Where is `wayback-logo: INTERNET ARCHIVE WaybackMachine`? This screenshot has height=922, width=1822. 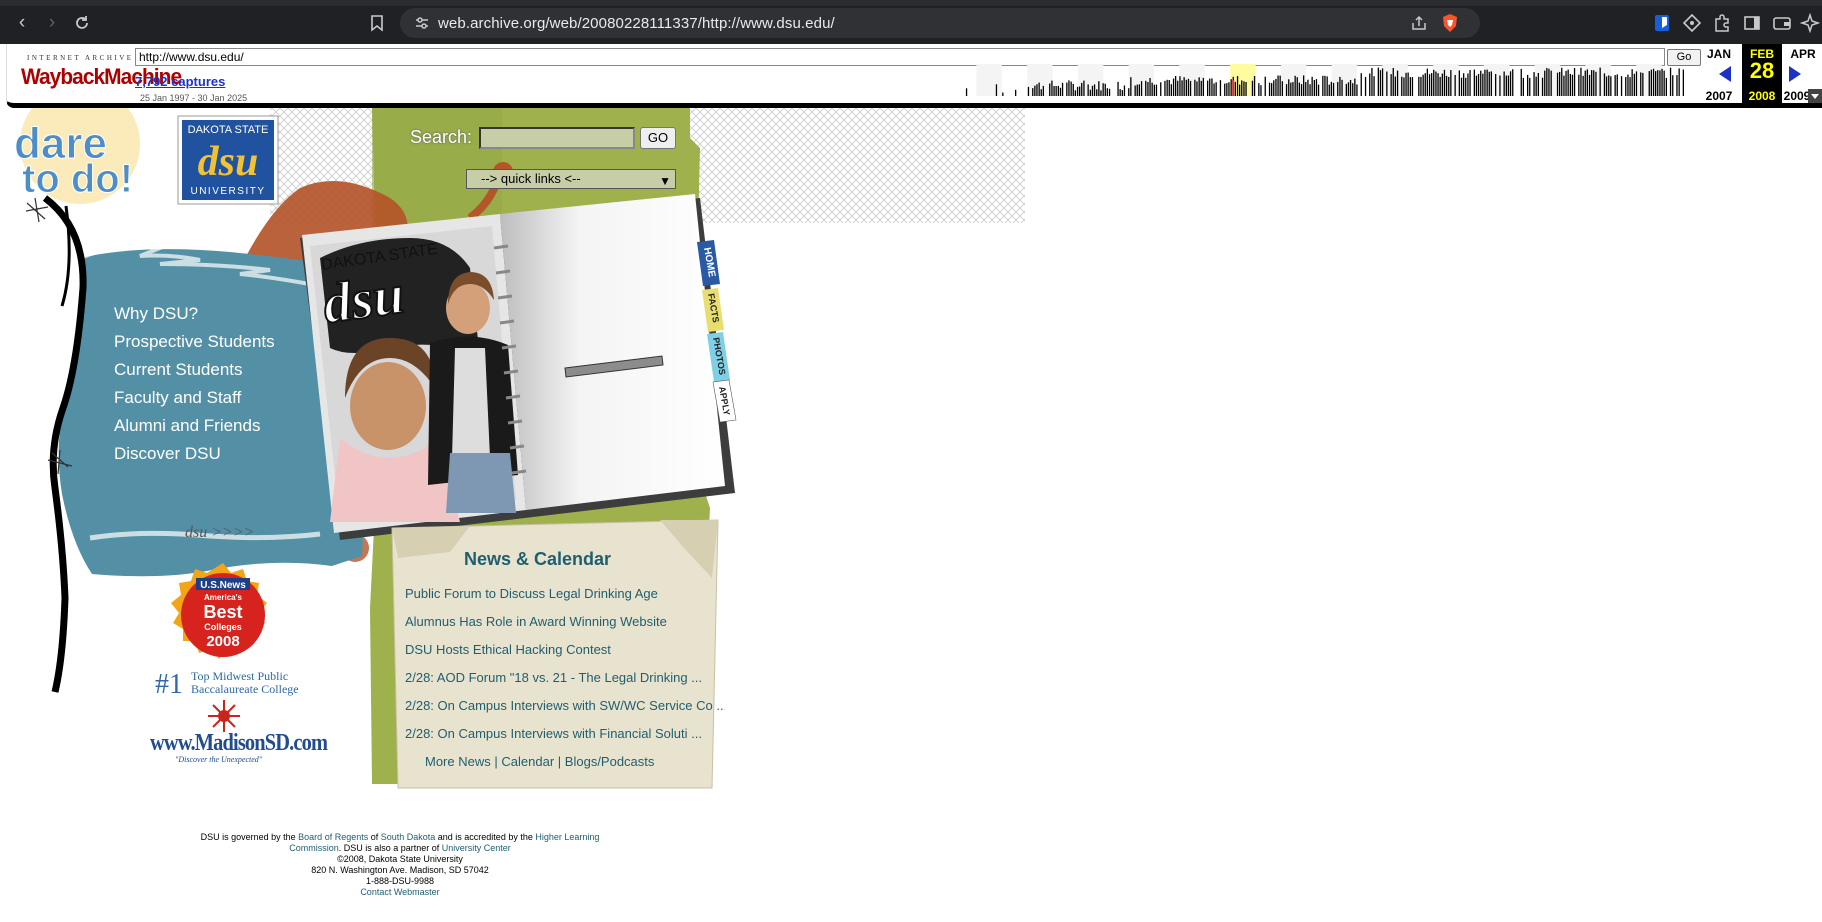 wayback-logo: INTERNET ARCHIVE WaybackMachine is located at coordinates (100, 76).